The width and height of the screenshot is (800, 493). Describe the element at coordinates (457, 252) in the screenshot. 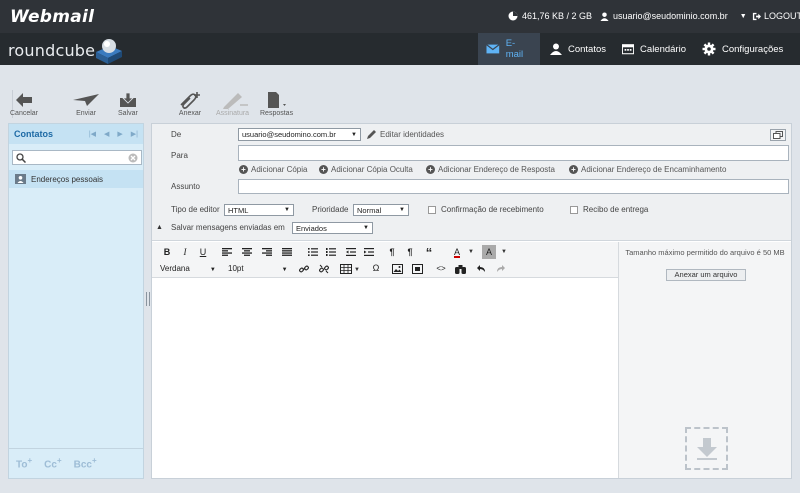

I see `text-color-icon: A` at that location.